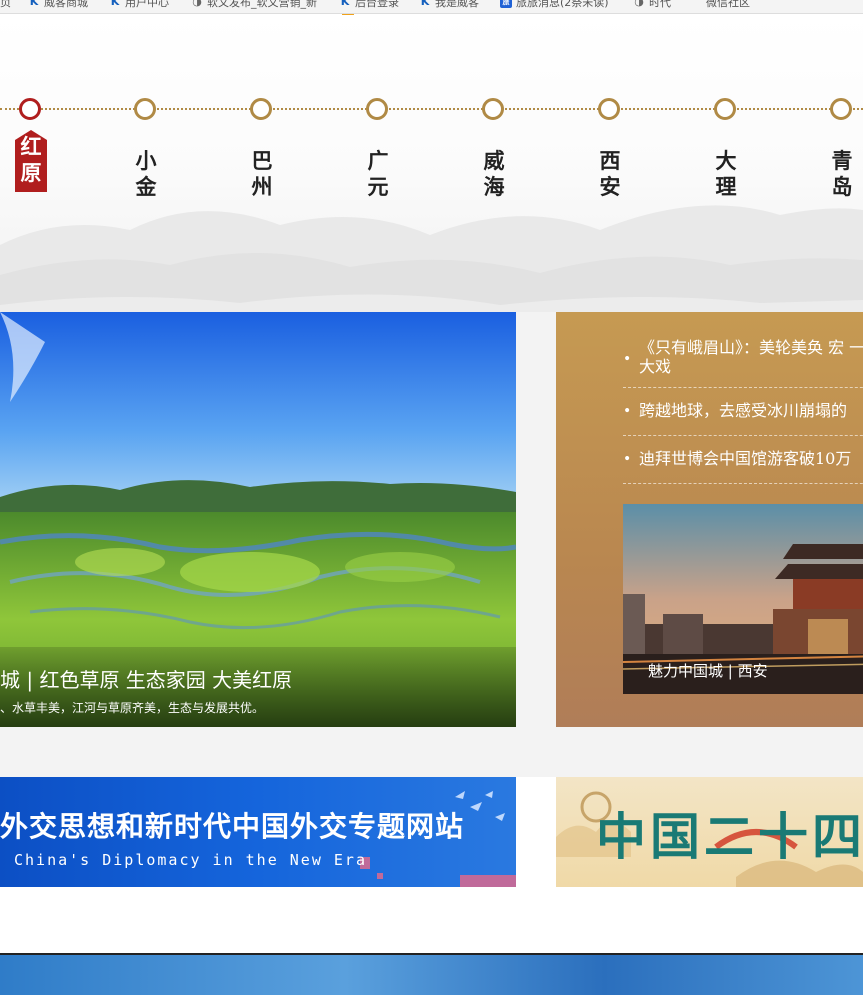  Describe the element at coordinates (506, 4) in the screenshot. I see `blue-square-icon: 旅` at that location.